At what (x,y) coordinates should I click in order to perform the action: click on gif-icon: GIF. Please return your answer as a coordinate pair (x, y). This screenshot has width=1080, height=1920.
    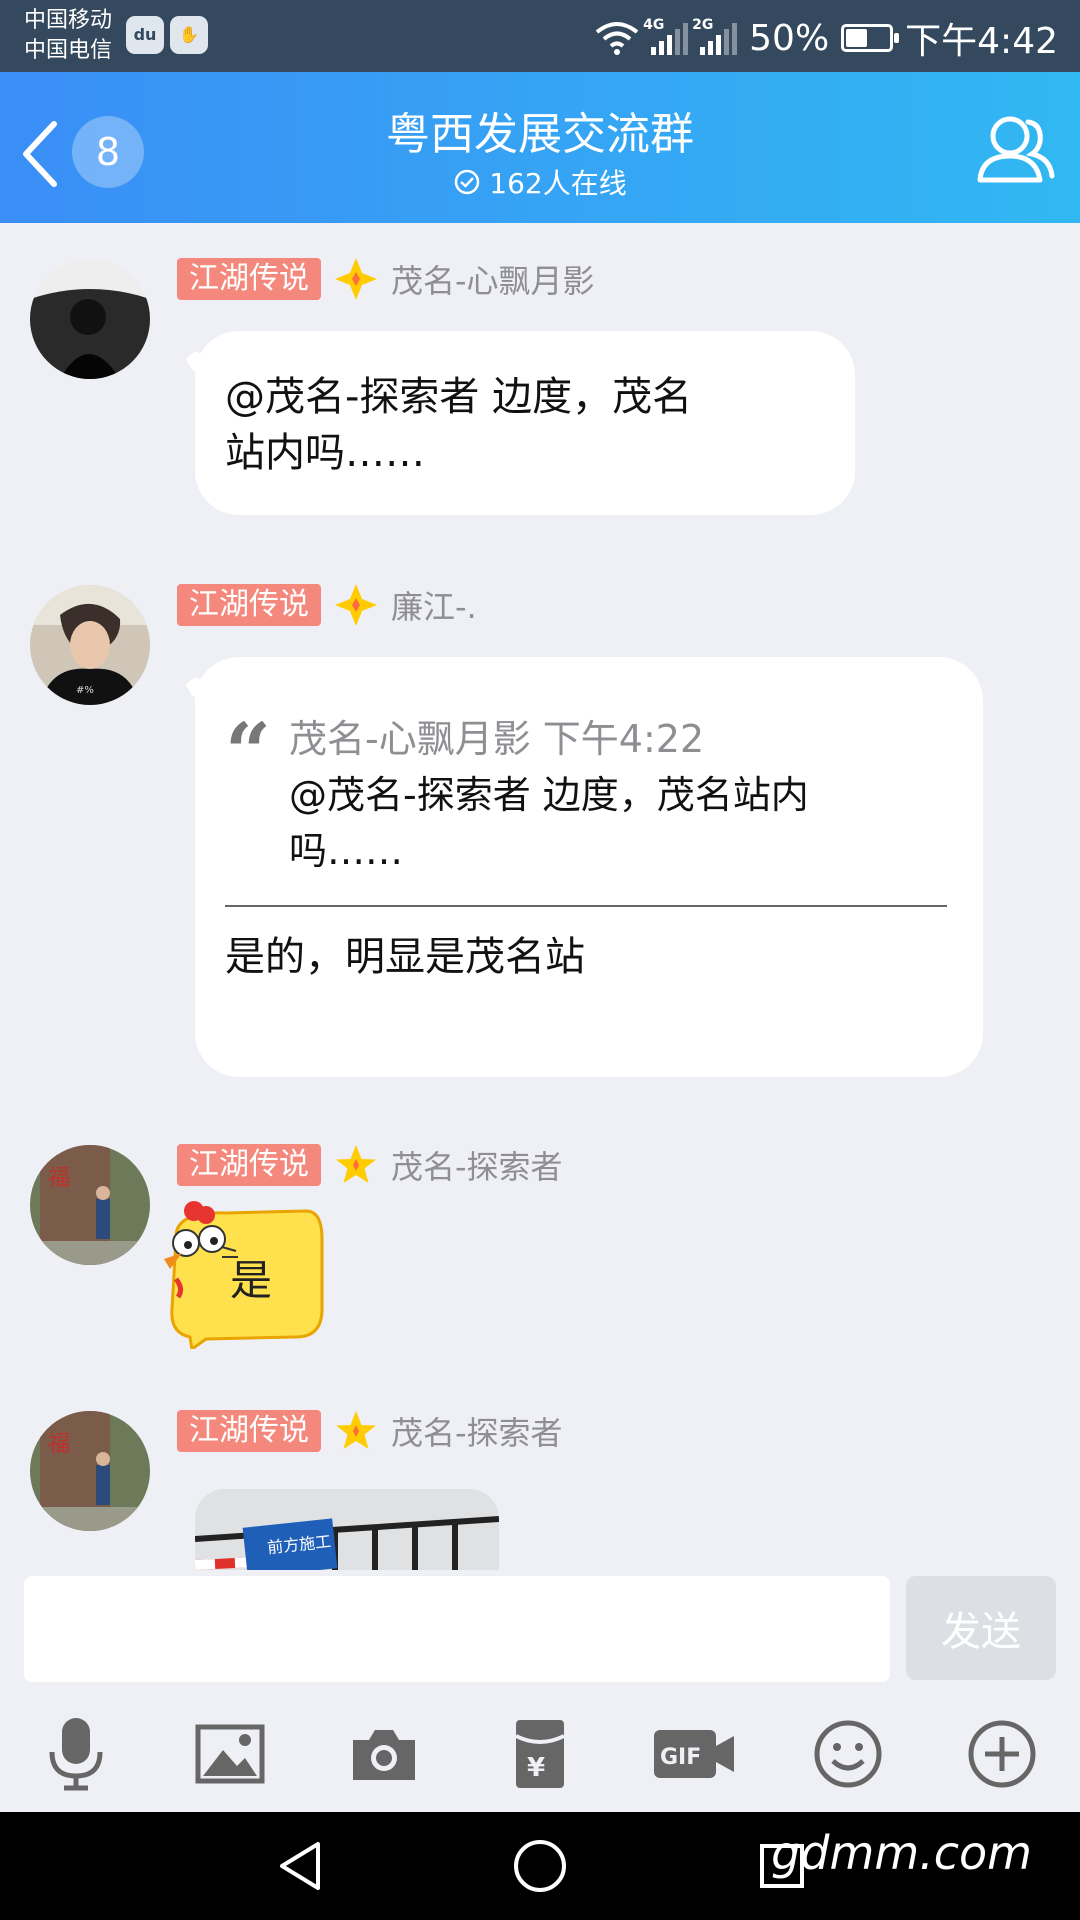
    Looking at the image, I should click on (694, 1754).